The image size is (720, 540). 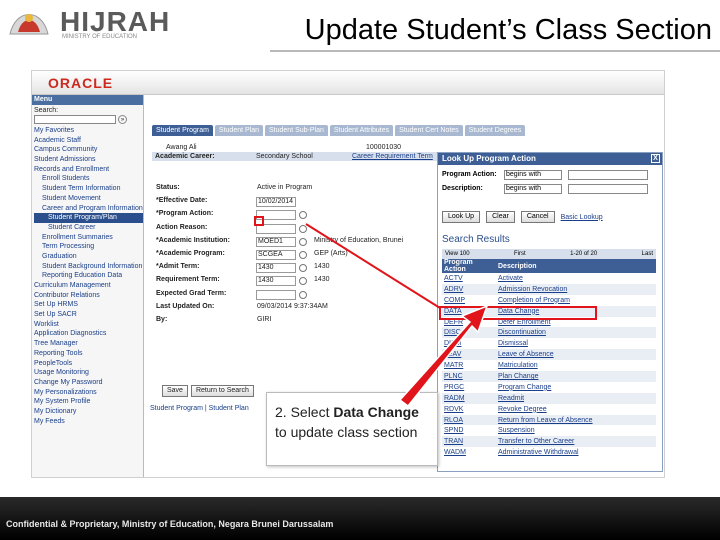 I want to click on menu-item: Set Up SACR, so click(x=88, y=315).